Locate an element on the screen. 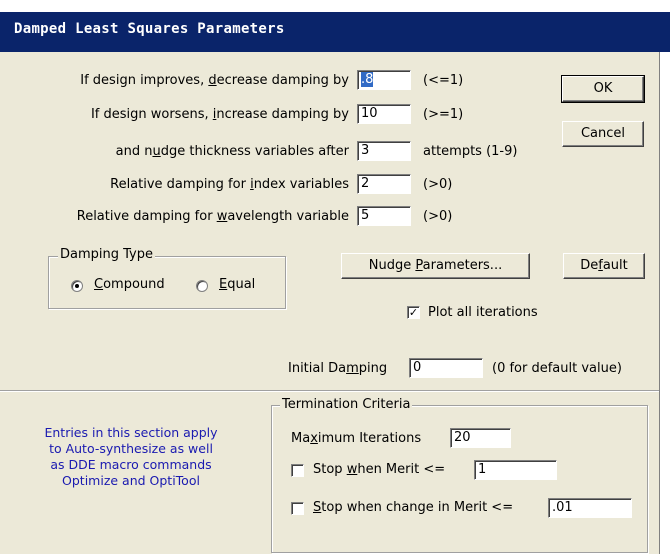 The height and width of the screenshot is (554, 670). decrease-damping-input: .8 is located at coordinates (384, 80).